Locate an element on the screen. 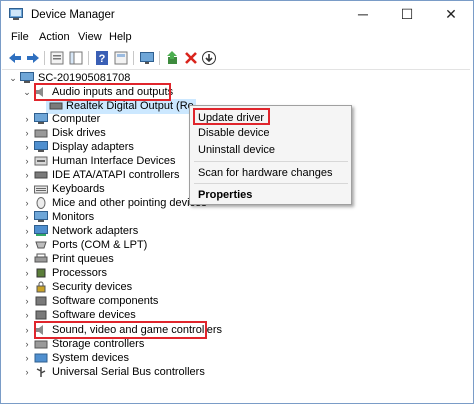  display-adapter-icon is located at coordinates (41, 146).